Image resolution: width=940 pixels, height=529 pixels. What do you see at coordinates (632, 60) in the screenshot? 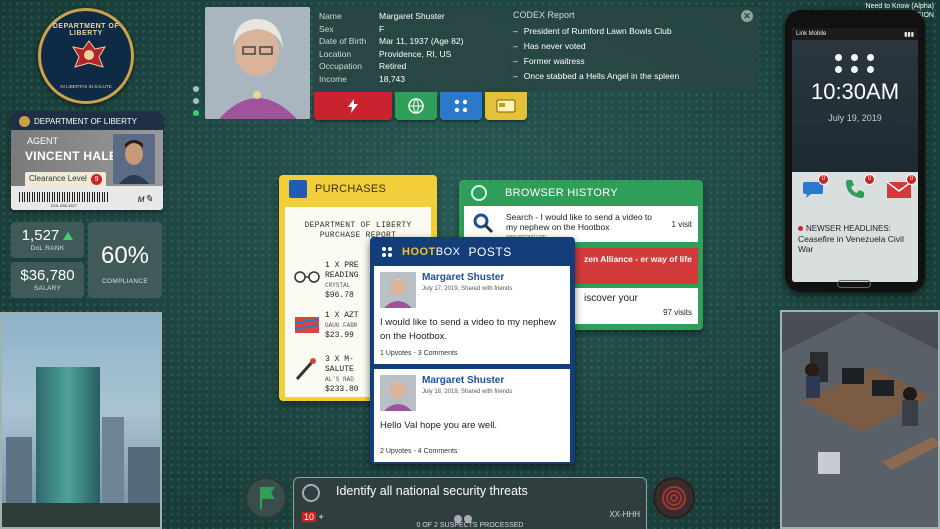
I see `codex-item: Former waitress` at bounding box center [632, 60].